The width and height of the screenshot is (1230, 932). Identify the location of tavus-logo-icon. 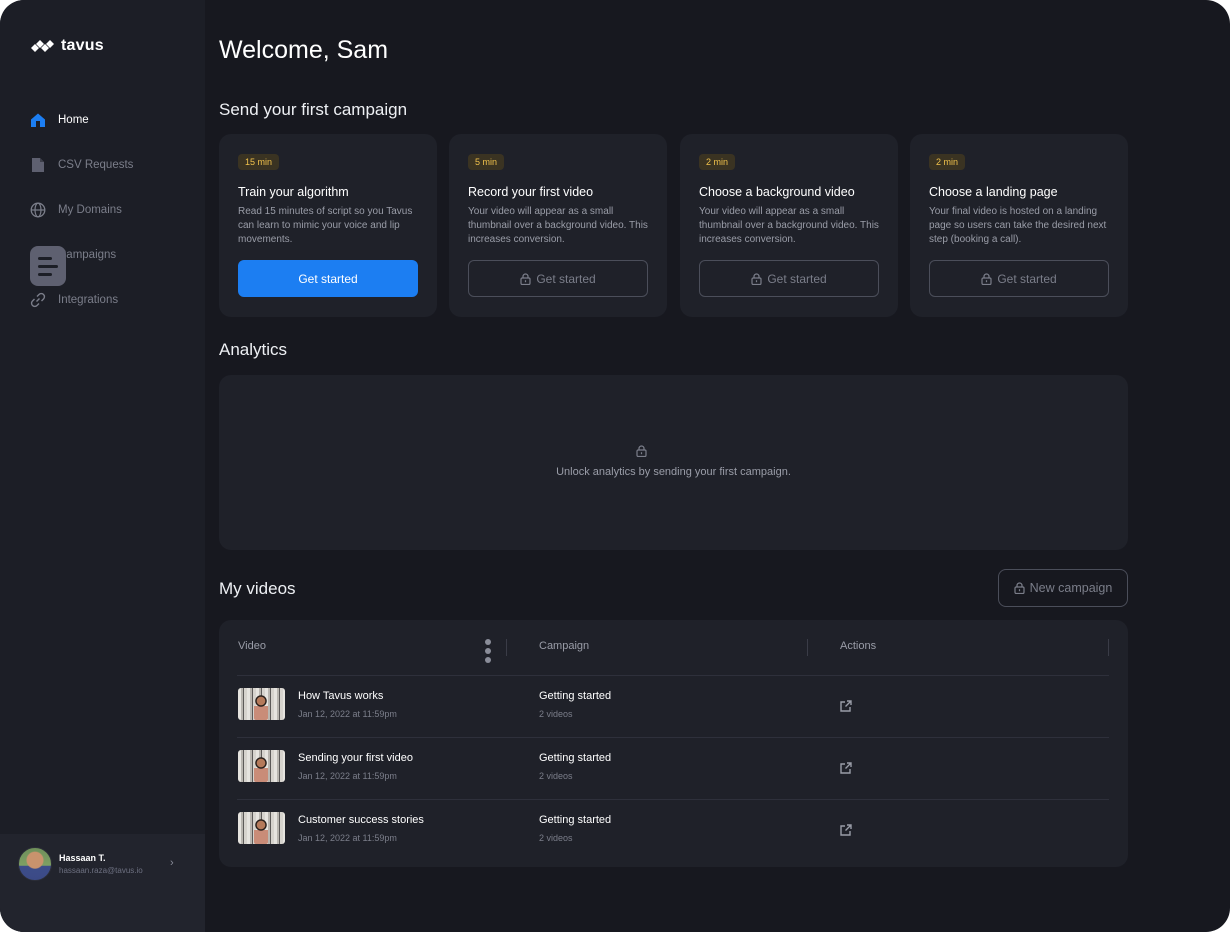
(42, 46).